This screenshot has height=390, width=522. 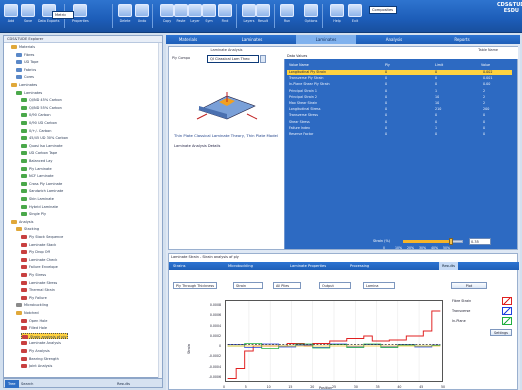 What do you see at coordinates (287, 285) in the screenshot?
I see `plot-control-select: All Plies` at bounding box center [287, 285].